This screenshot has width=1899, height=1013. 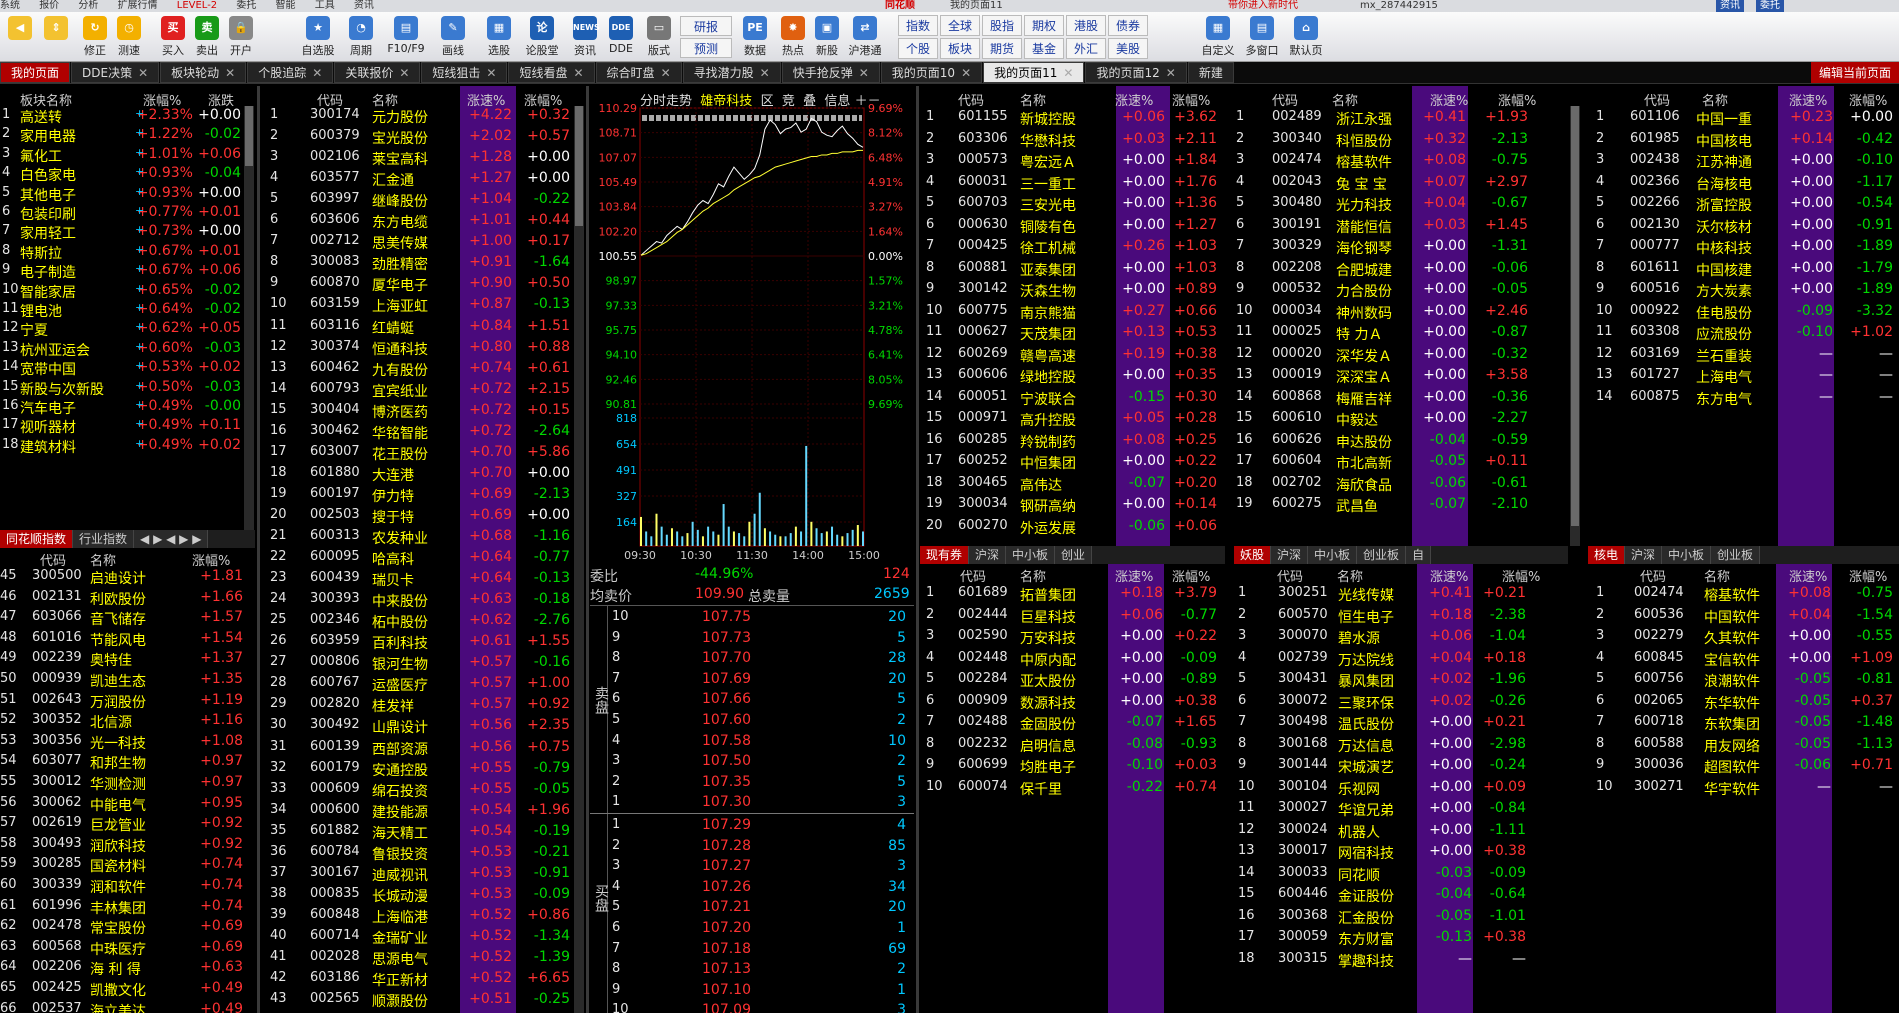 I want to click on table-row: 37 300167 迪威视讯 +0.53 -0.91, so click(x=421, y=874).